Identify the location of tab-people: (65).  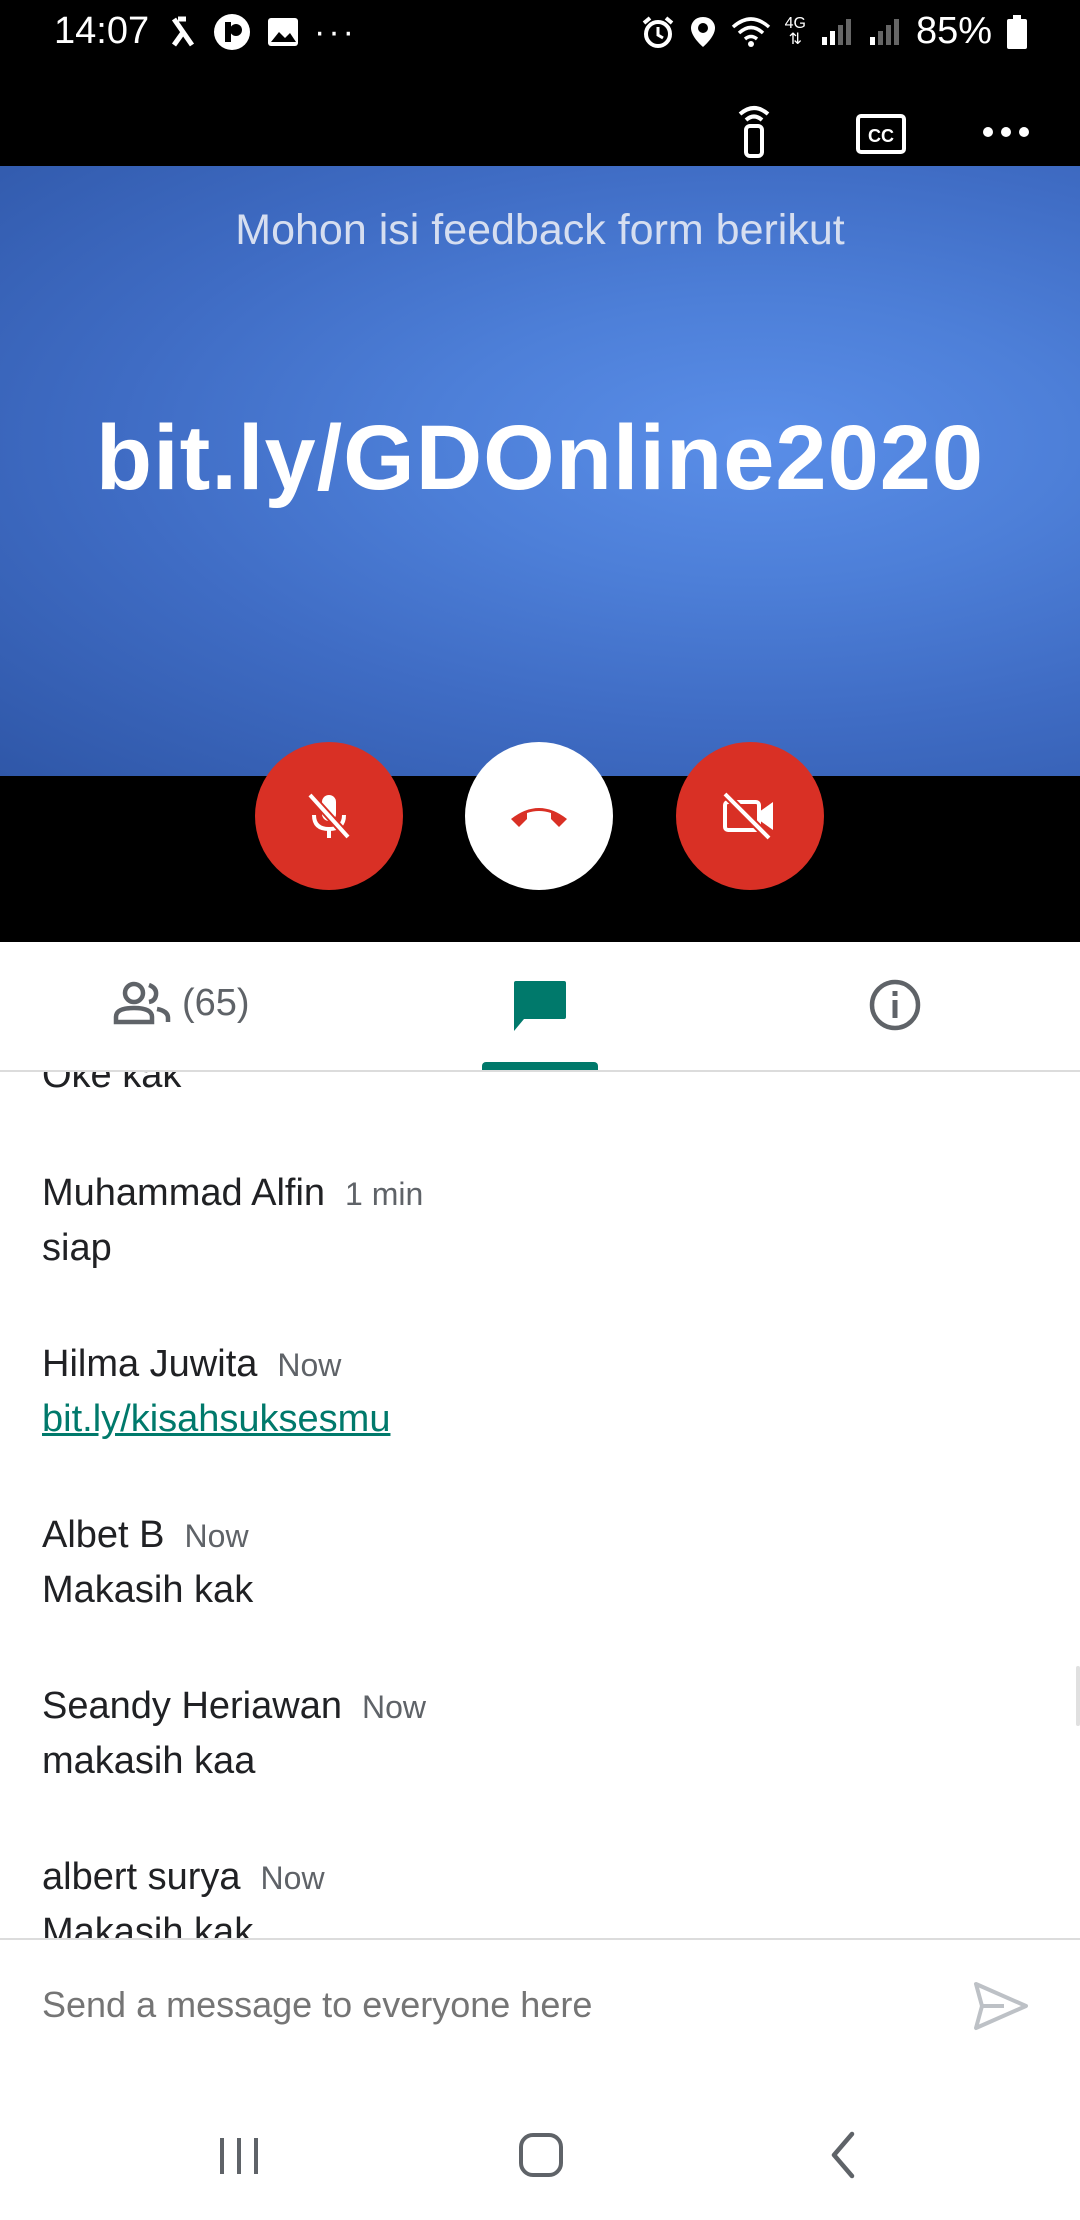
(181, 1003).